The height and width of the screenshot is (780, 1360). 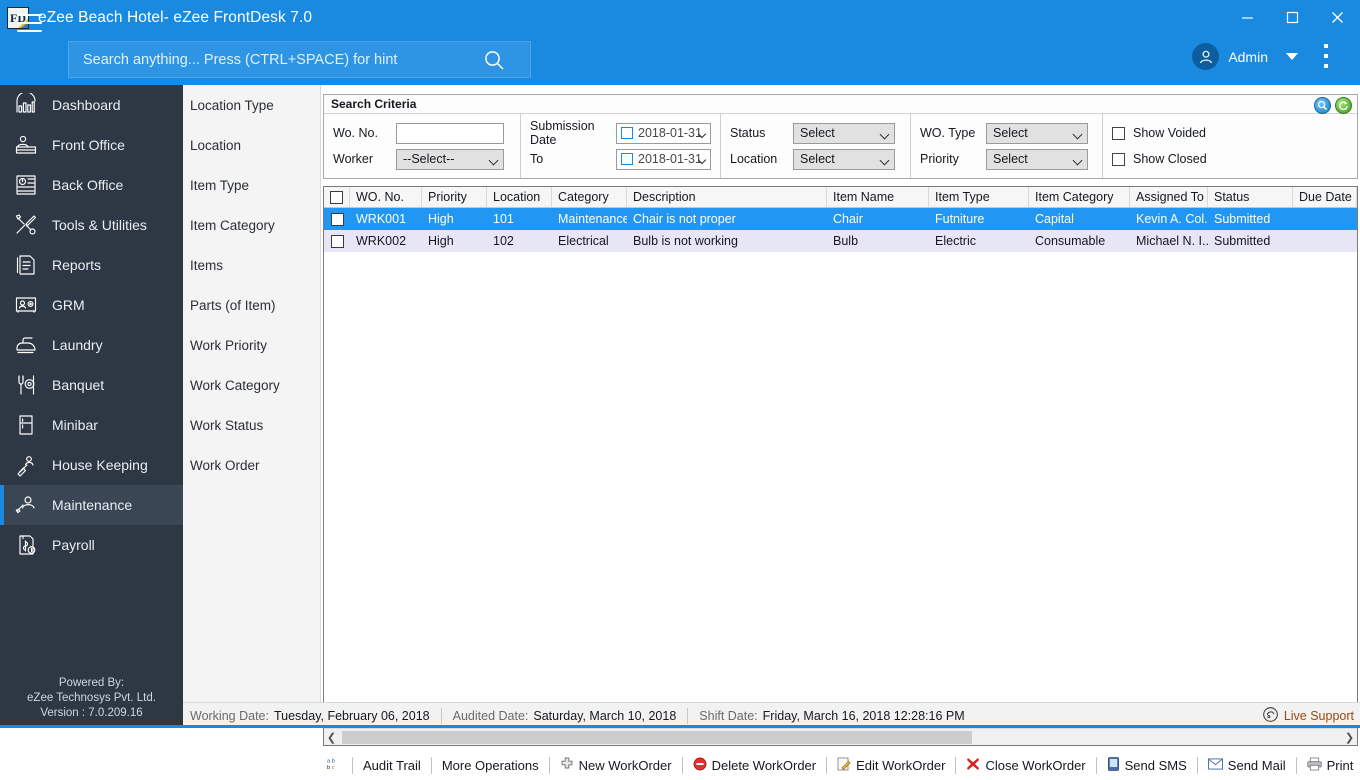 What do you see at coordinates (979, 197) in the screenshot?
I see `grid-column-header: Item Type` at bounding box center [979, 197].